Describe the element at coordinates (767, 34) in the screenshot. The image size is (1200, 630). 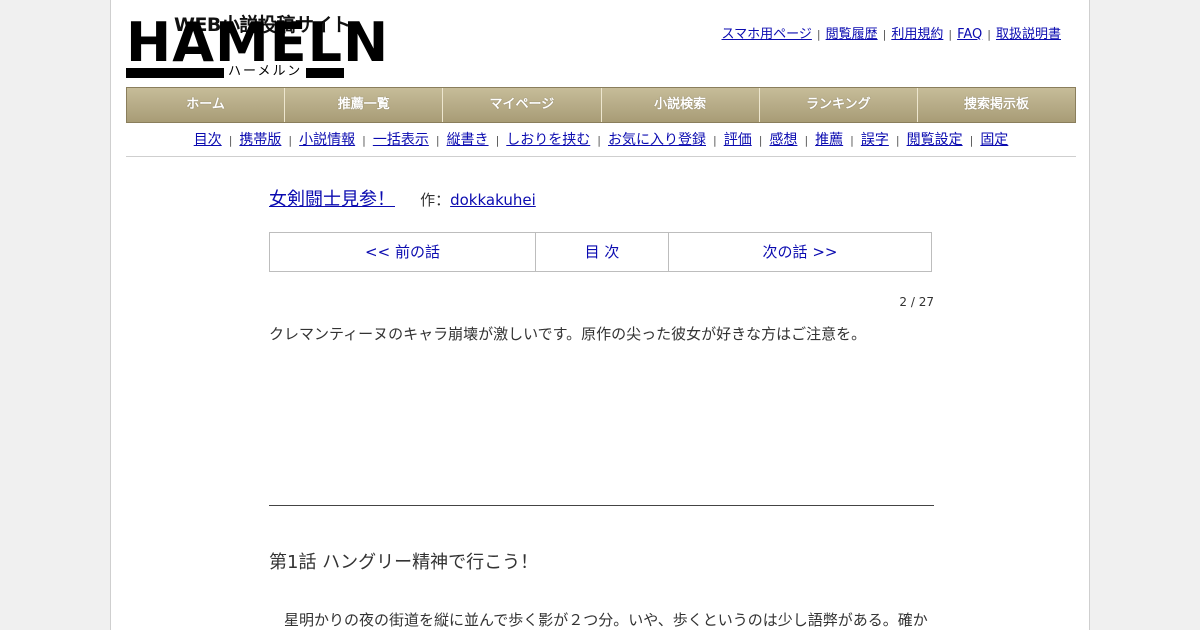
I see `smartphone-page-link: スマホ用ページ` at that location.